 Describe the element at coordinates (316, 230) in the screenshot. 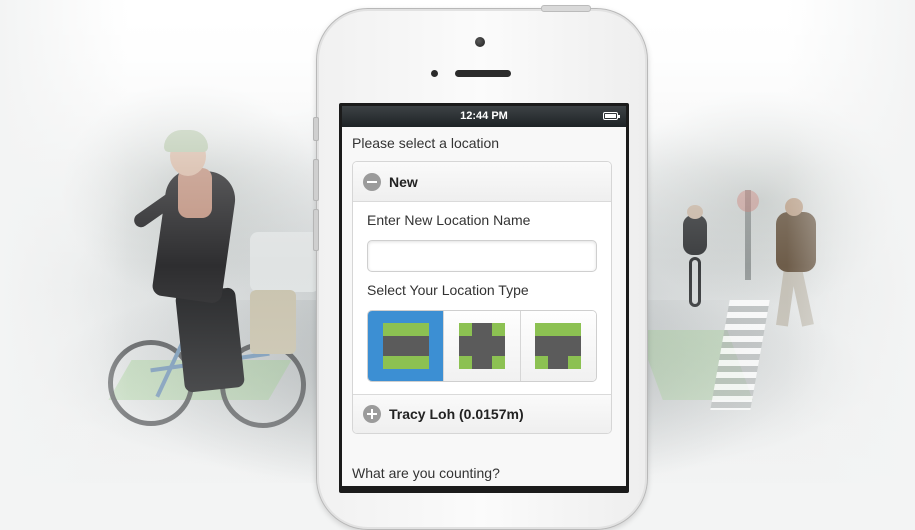

I see `volume-down-button` at that location.